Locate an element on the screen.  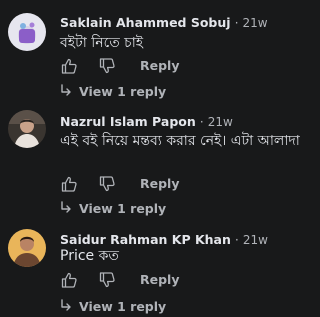
comment-meta: Saklain Ahammed Sobuj · 21w is located at coordinates (164, 22).